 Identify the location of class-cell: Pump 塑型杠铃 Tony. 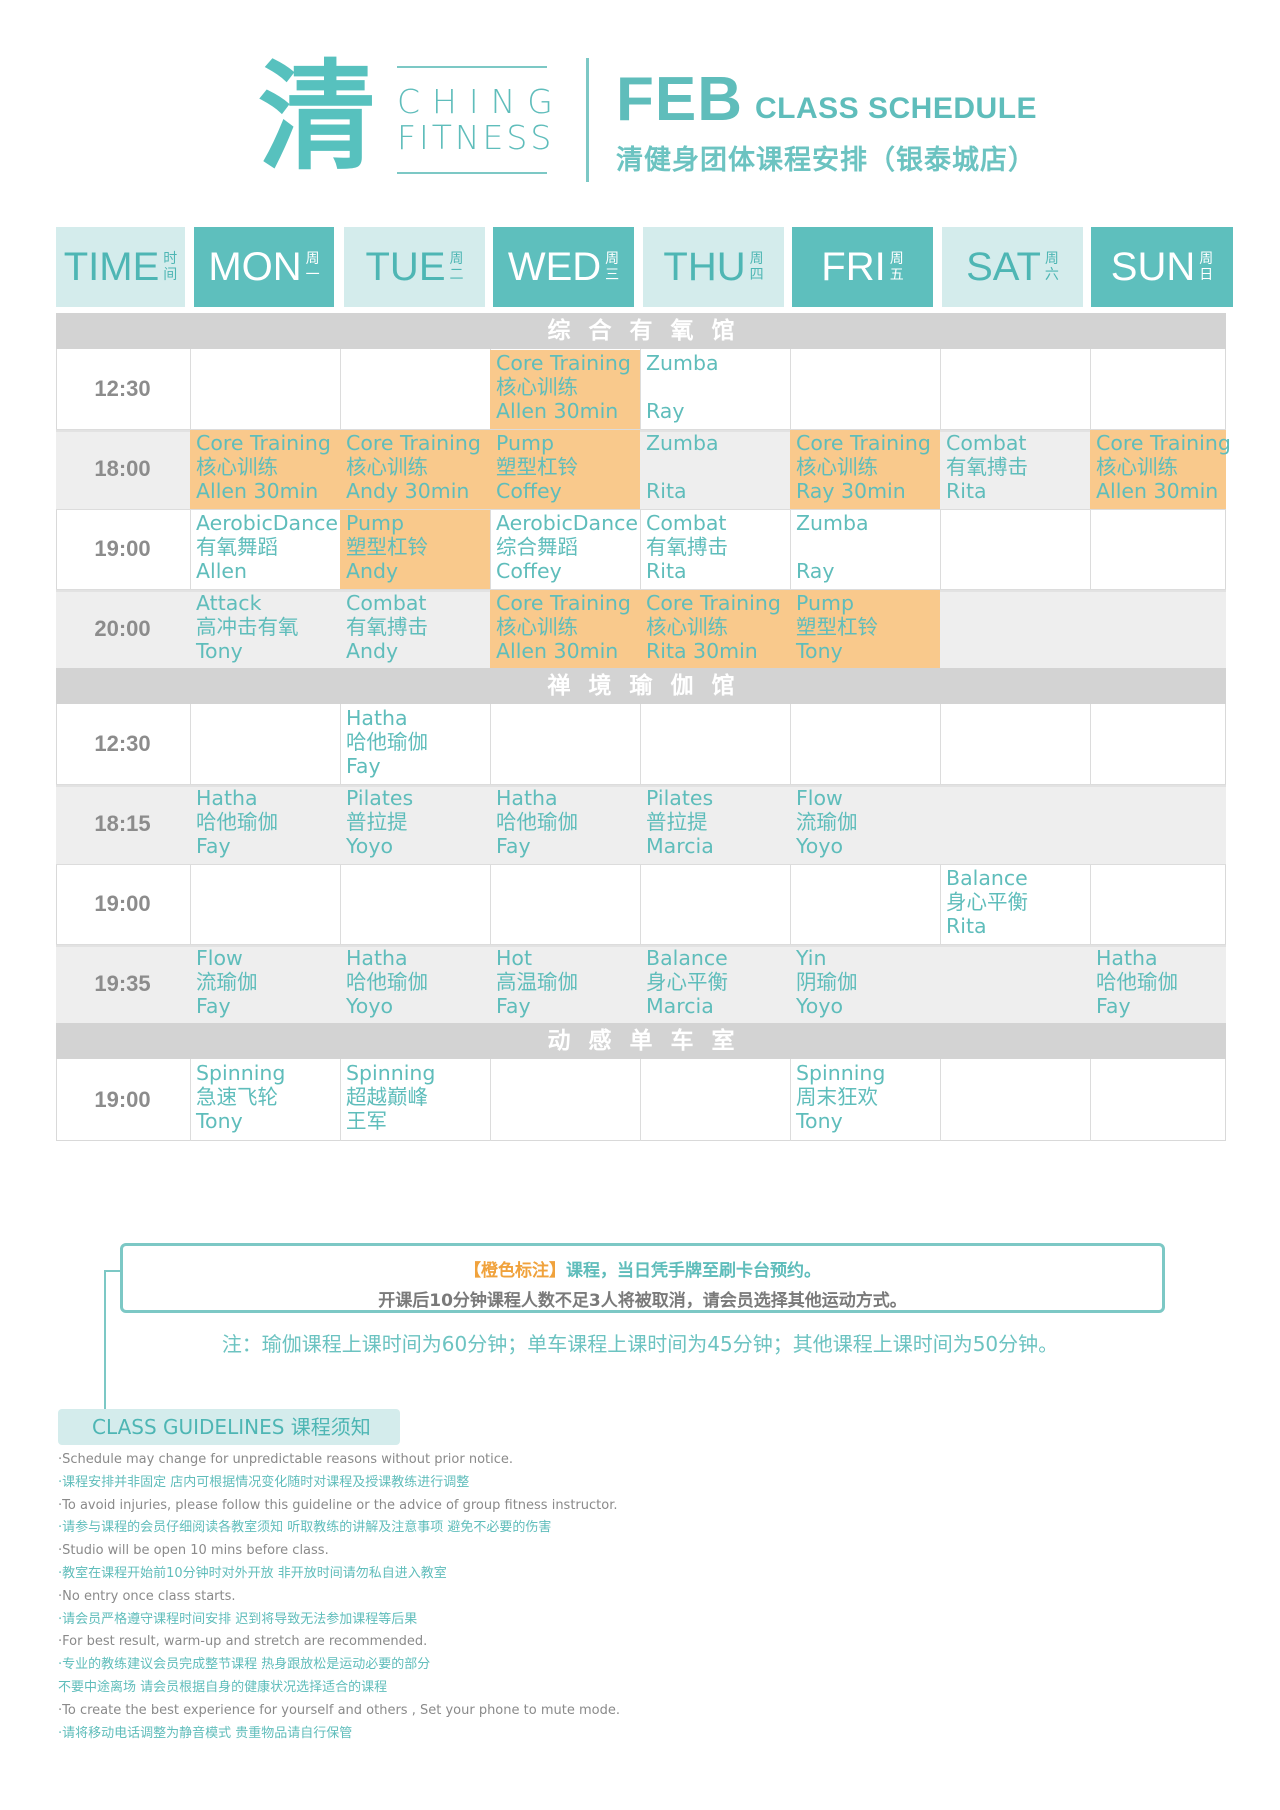
(865, 629).